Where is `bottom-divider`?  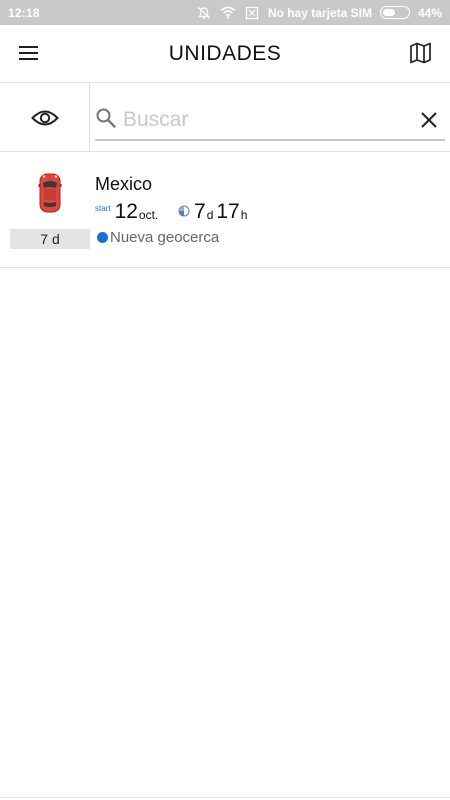 bottom-divider is located at coordinates (225, 797).